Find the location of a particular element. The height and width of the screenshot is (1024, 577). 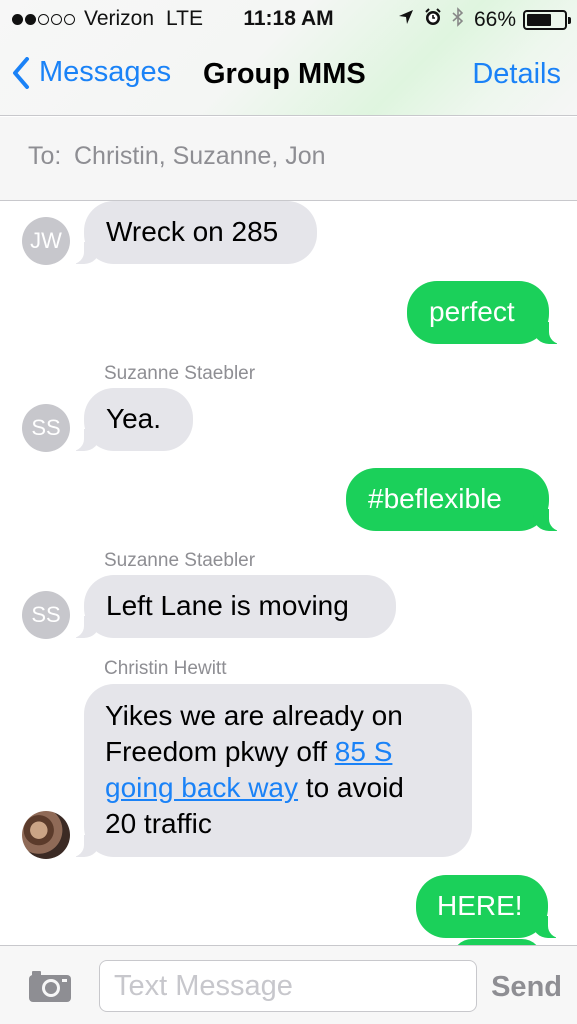

back-button: Messages is located at coordinates (91, 72).